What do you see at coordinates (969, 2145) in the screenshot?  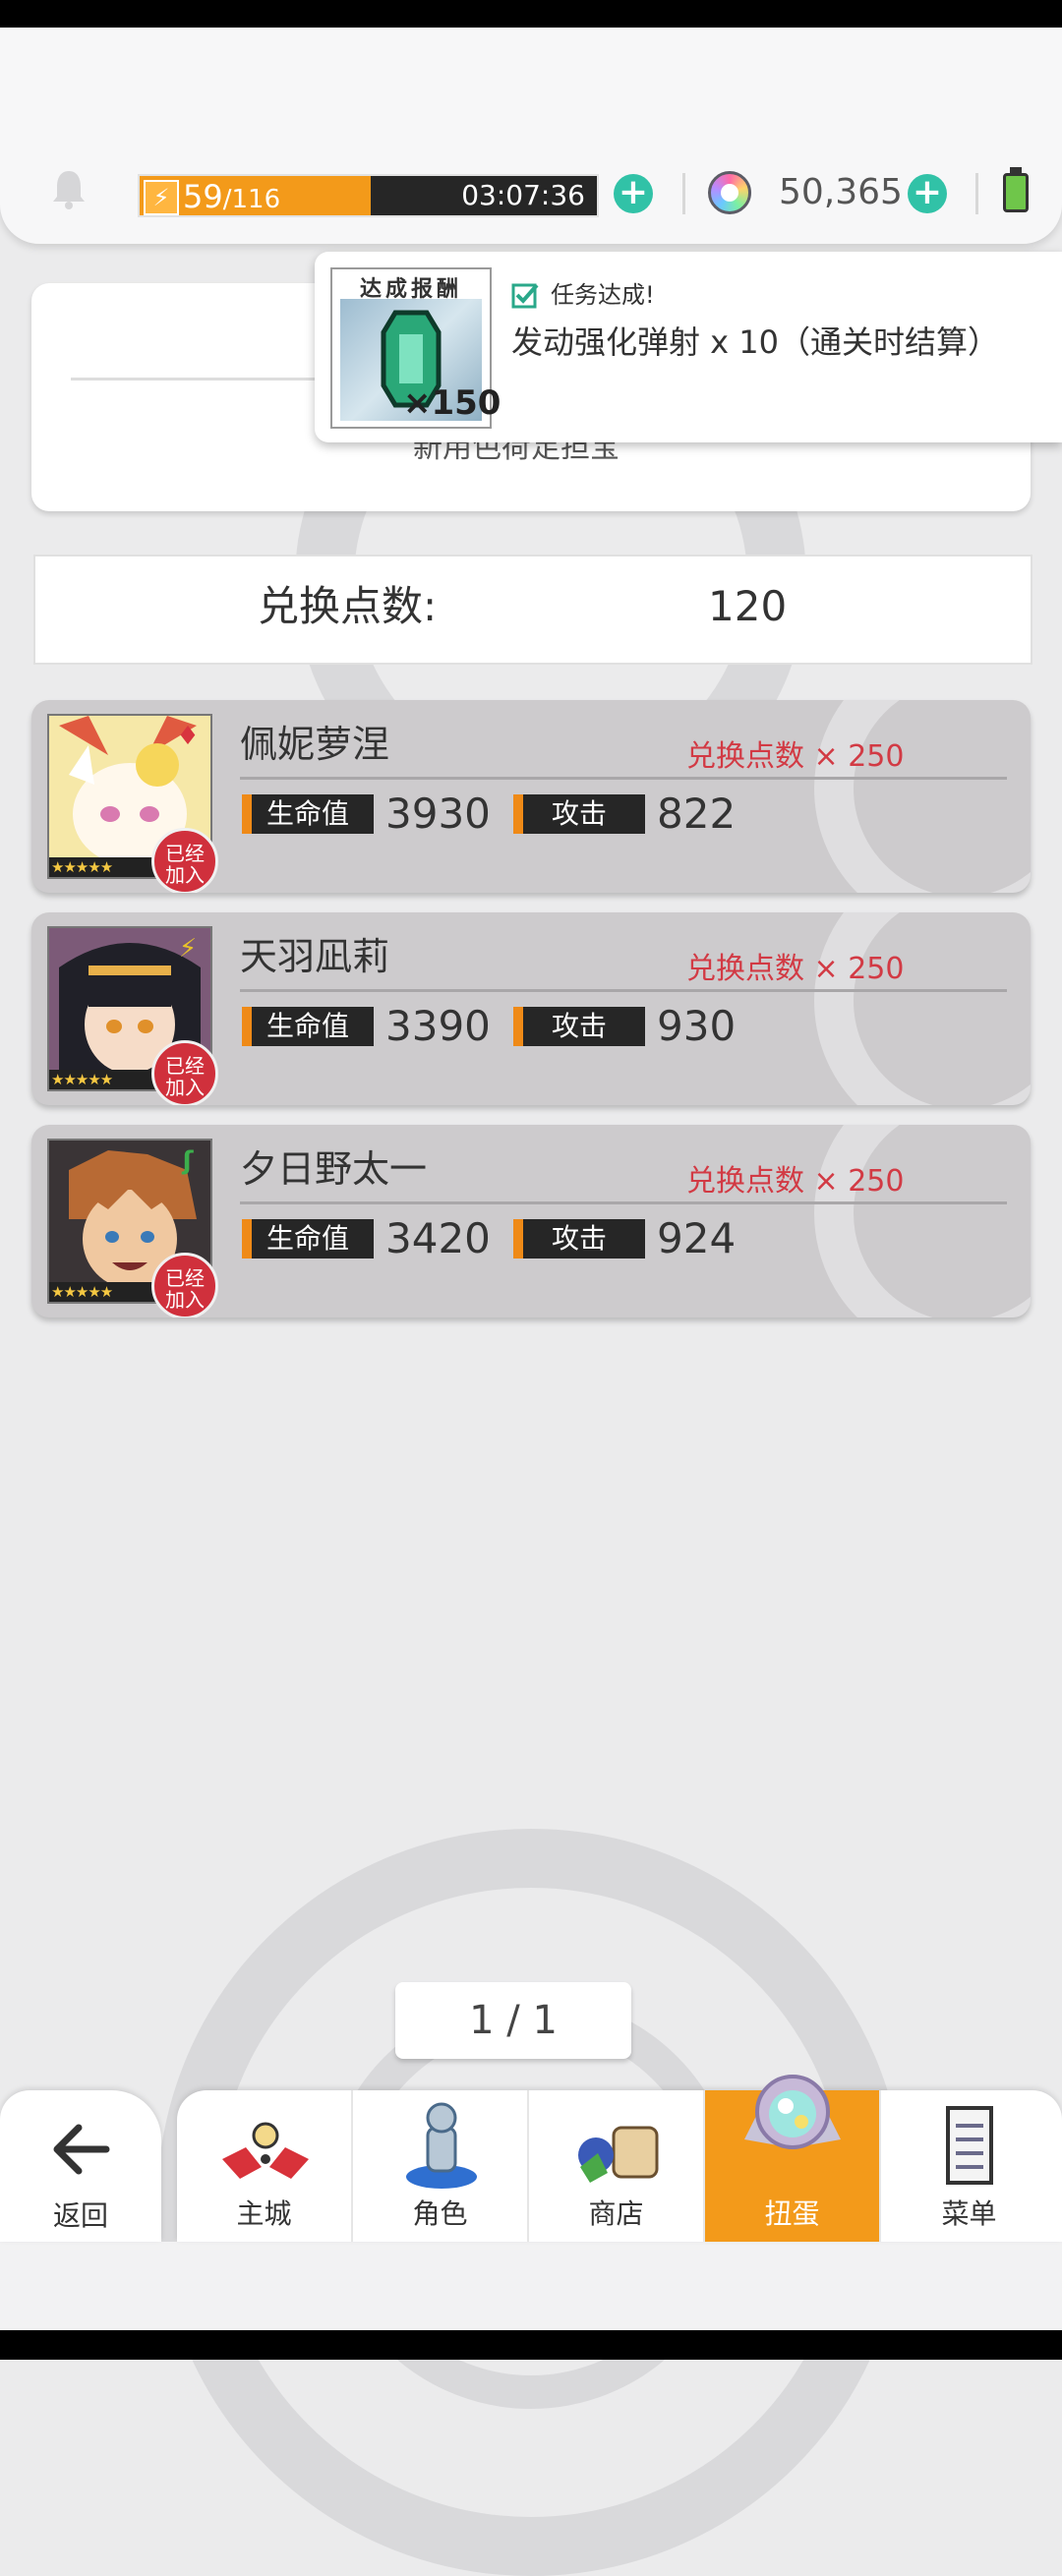 I see `menu-icon` at bounding box center [969, 2145].